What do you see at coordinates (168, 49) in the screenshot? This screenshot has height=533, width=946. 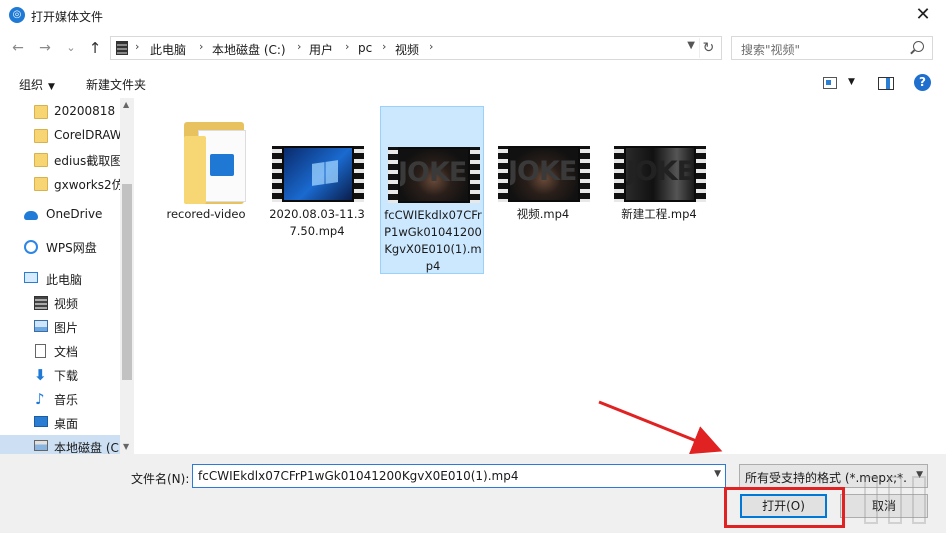 I see `breadcrumb-this-pc: 此电脑` at bounding box center [168, 49].